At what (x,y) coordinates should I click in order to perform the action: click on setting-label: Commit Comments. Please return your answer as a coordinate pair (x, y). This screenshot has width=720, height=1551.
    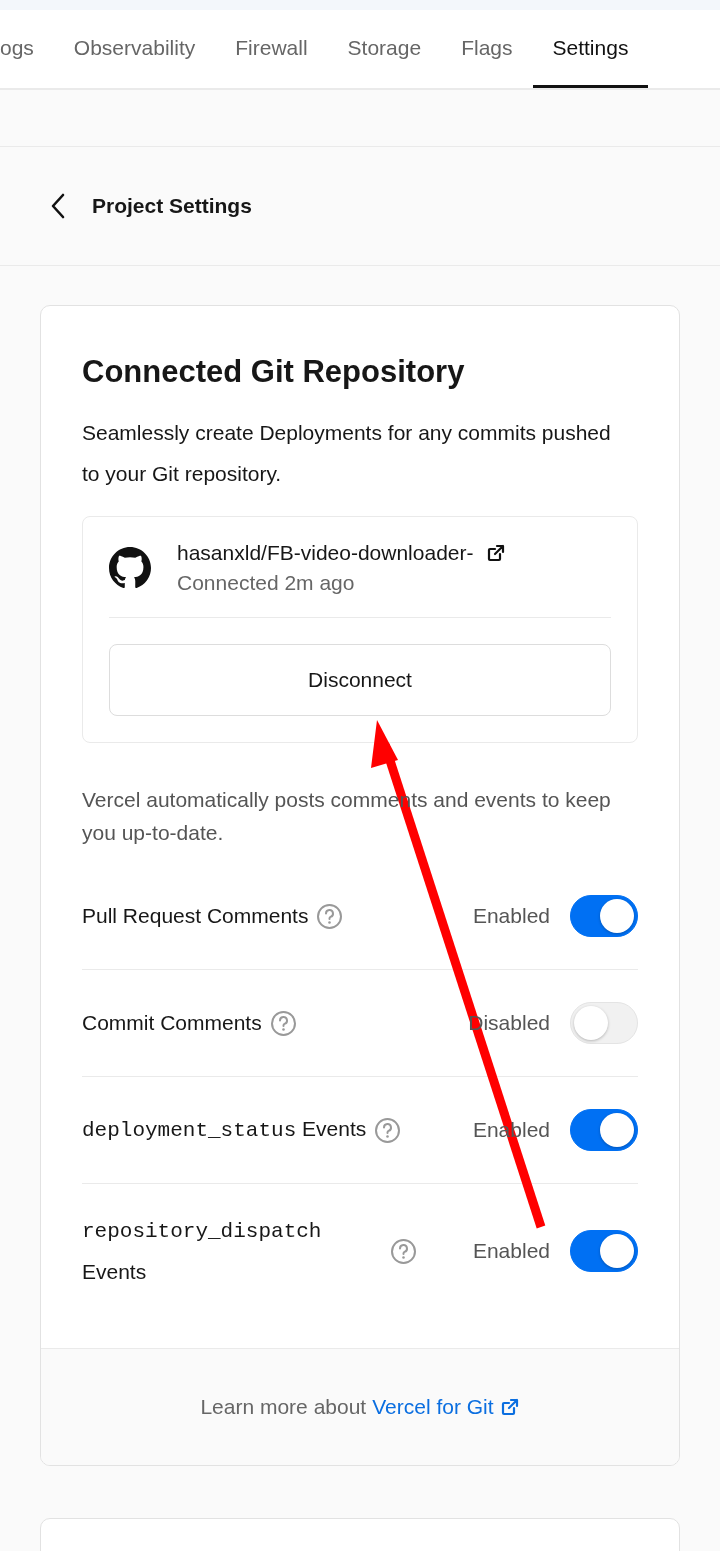
    Looking at the image, I should click on (172, 1023).